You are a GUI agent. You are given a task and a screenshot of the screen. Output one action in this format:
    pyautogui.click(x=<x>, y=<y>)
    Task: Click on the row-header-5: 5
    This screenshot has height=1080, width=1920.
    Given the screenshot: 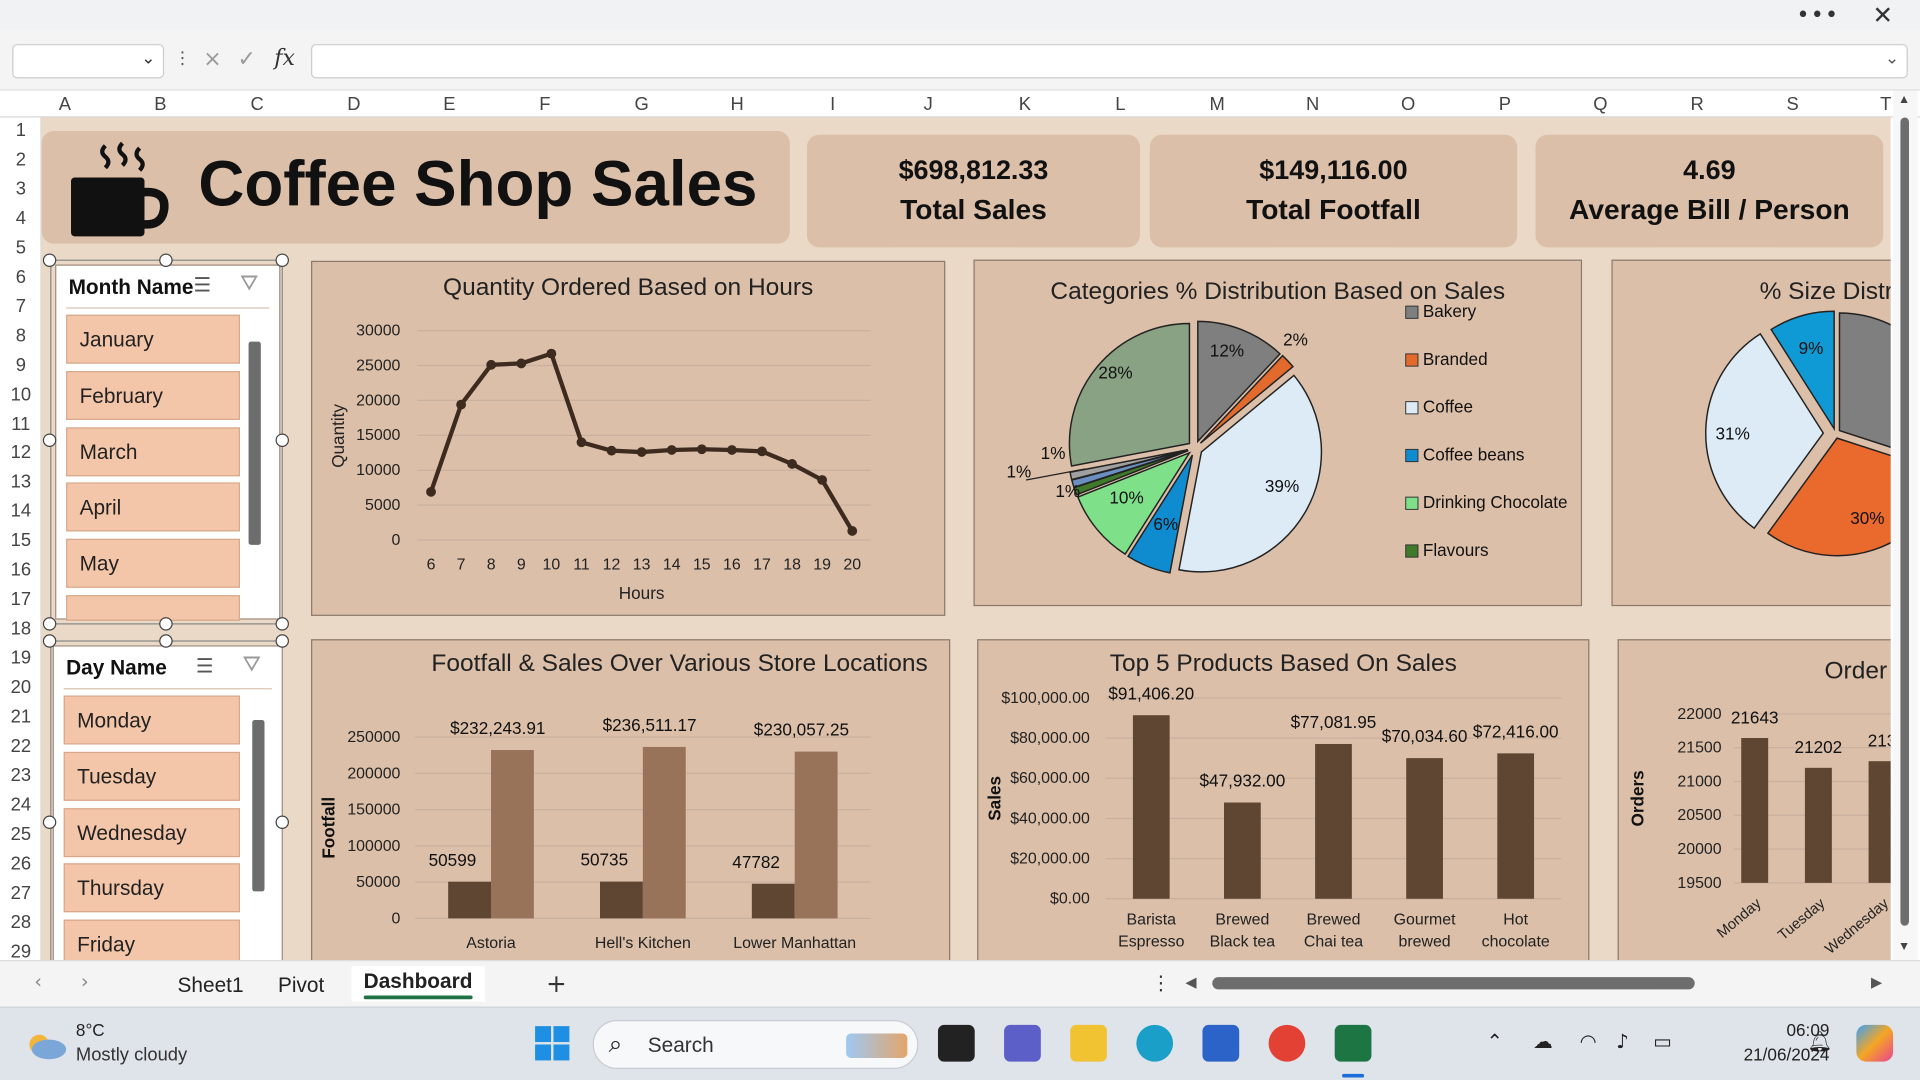 What is the action you would take?
    pyautogui.click(x=21, y=247)
    